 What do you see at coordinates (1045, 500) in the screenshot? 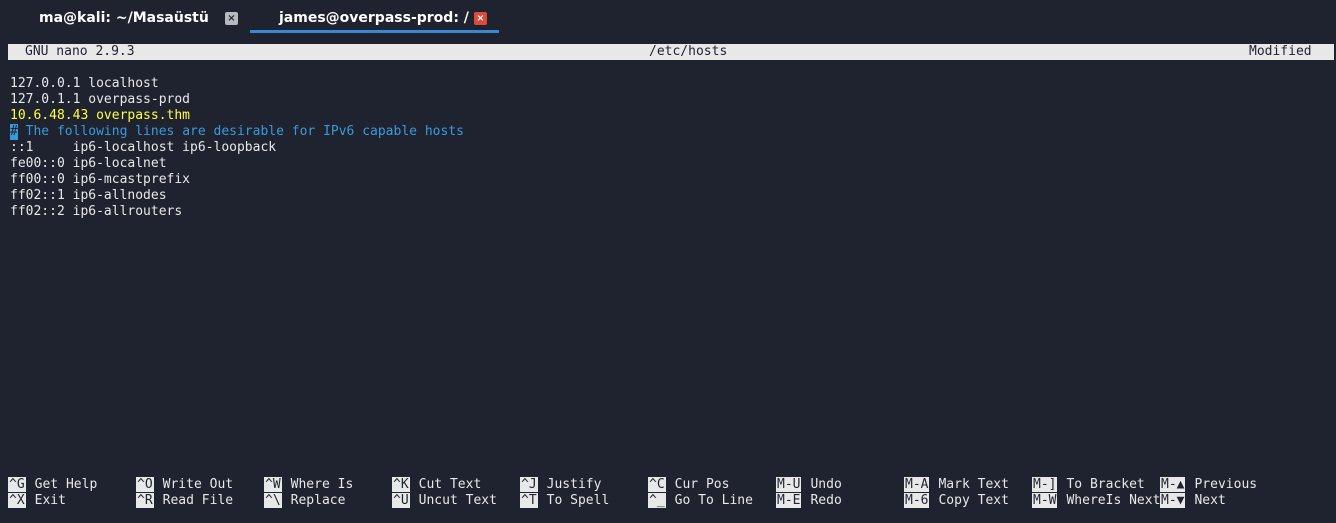
I see `shortcut-key: M-W` at bounding box center [1045, 500].